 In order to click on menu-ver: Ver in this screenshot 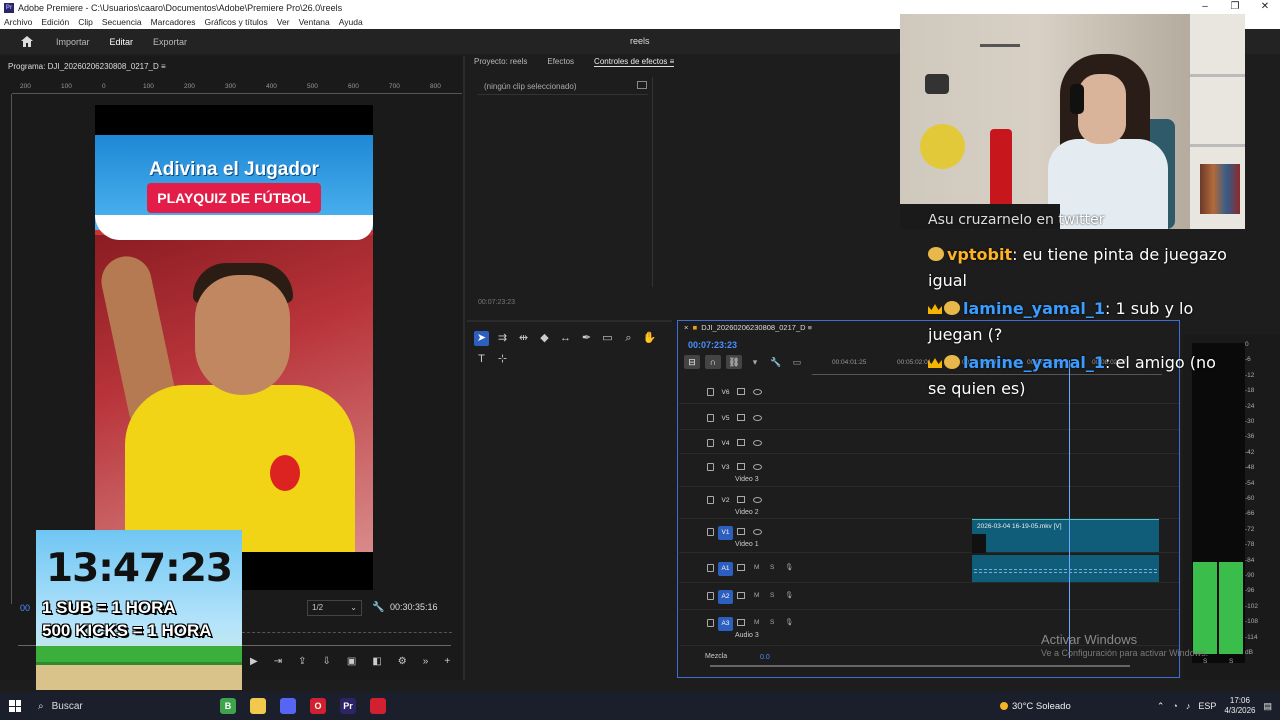, I will do `click(283, 22)`.